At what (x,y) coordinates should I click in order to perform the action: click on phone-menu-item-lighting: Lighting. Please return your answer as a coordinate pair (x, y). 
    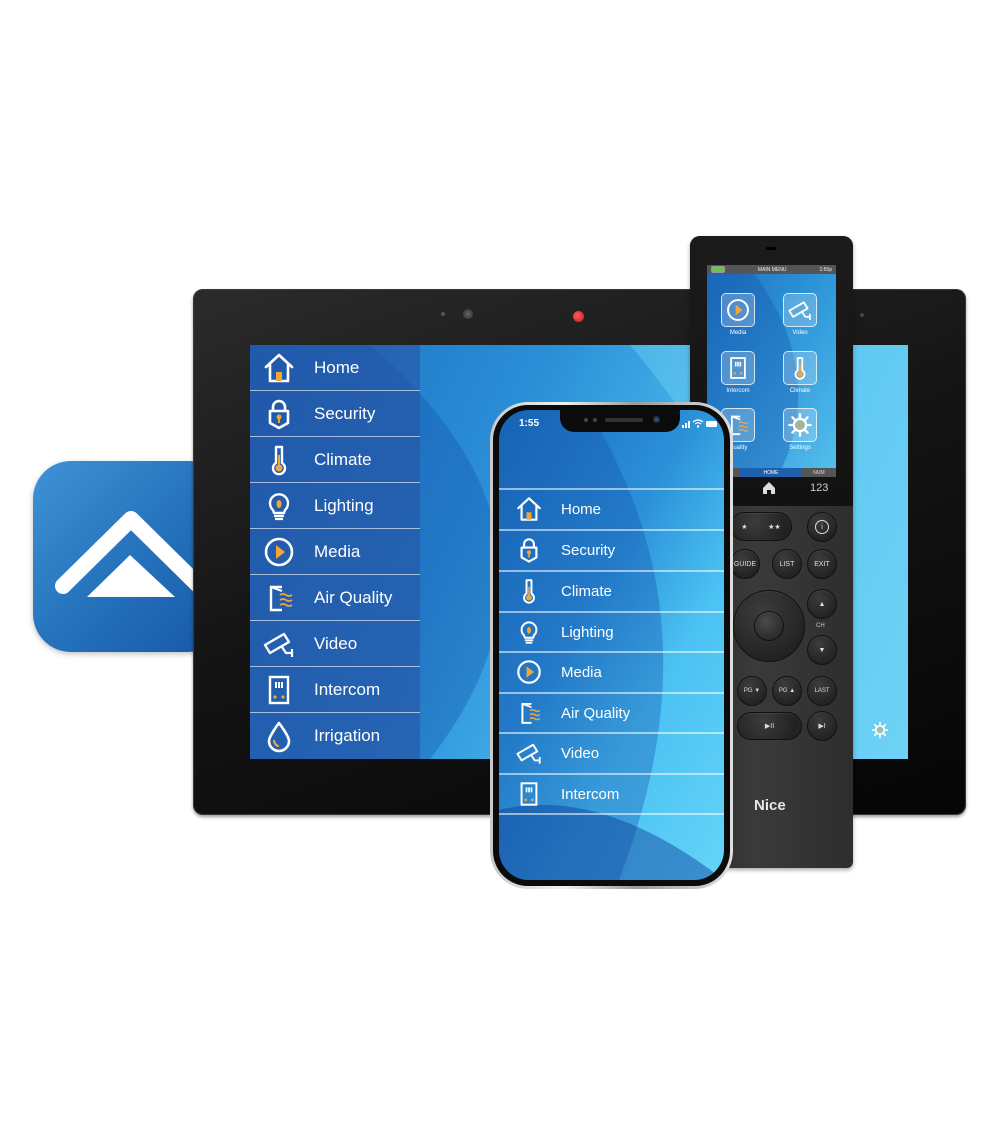
    Looking at the image, I should click on (611, 631).